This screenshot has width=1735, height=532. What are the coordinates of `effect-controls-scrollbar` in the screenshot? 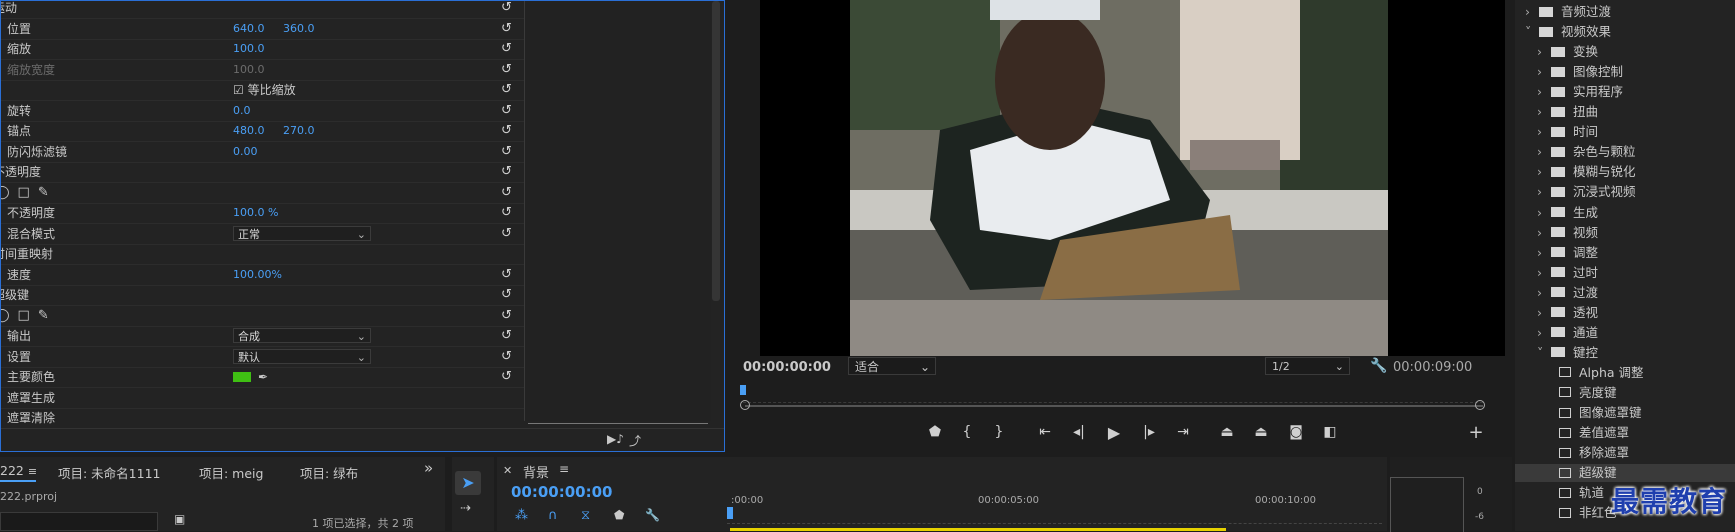 It's located at (716, 151).